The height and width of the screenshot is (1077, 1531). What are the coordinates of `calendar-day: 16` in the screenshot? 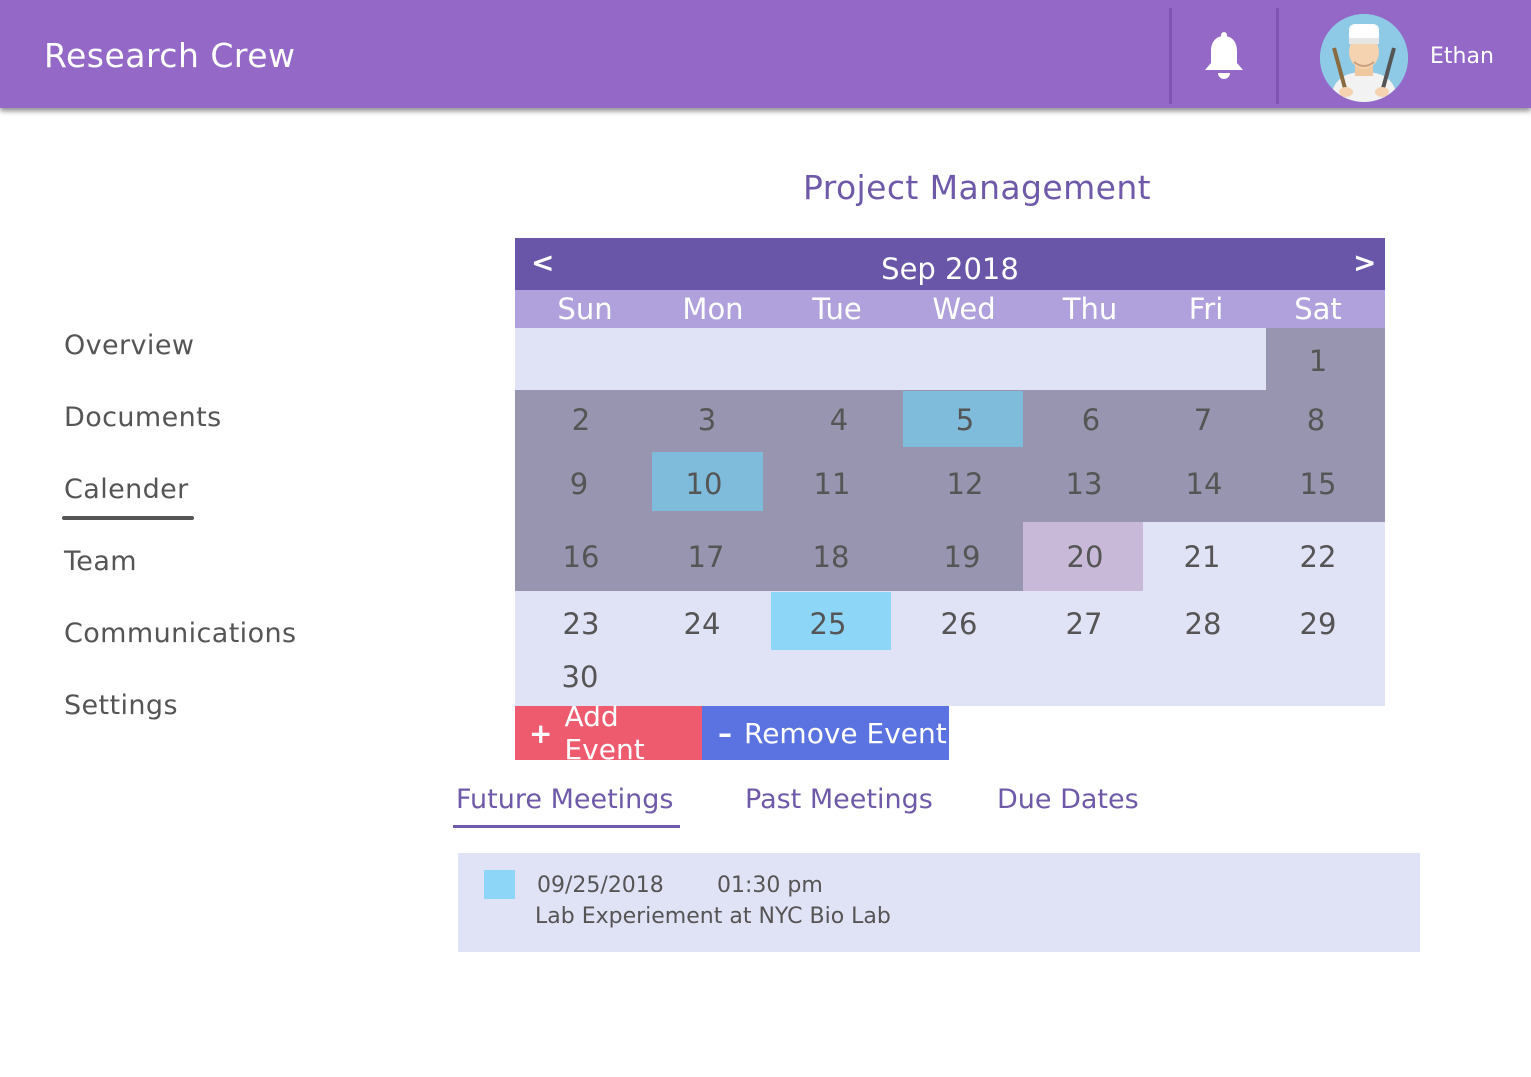 It's located at (581, 557).